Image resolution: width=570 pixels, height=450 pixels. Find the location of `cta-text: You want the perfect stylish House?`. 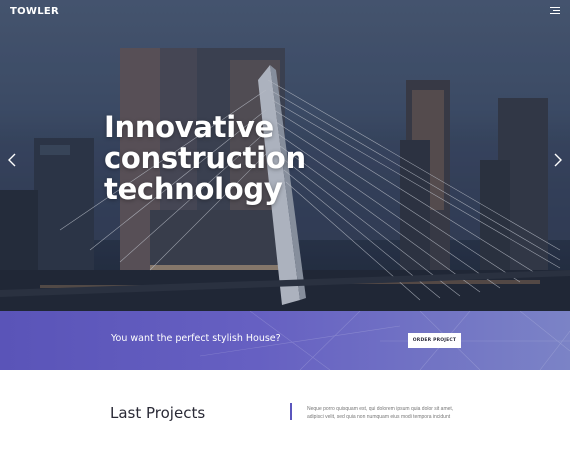

cta-text: You want the perfect stylish House? is located at coordinates (196, 338).